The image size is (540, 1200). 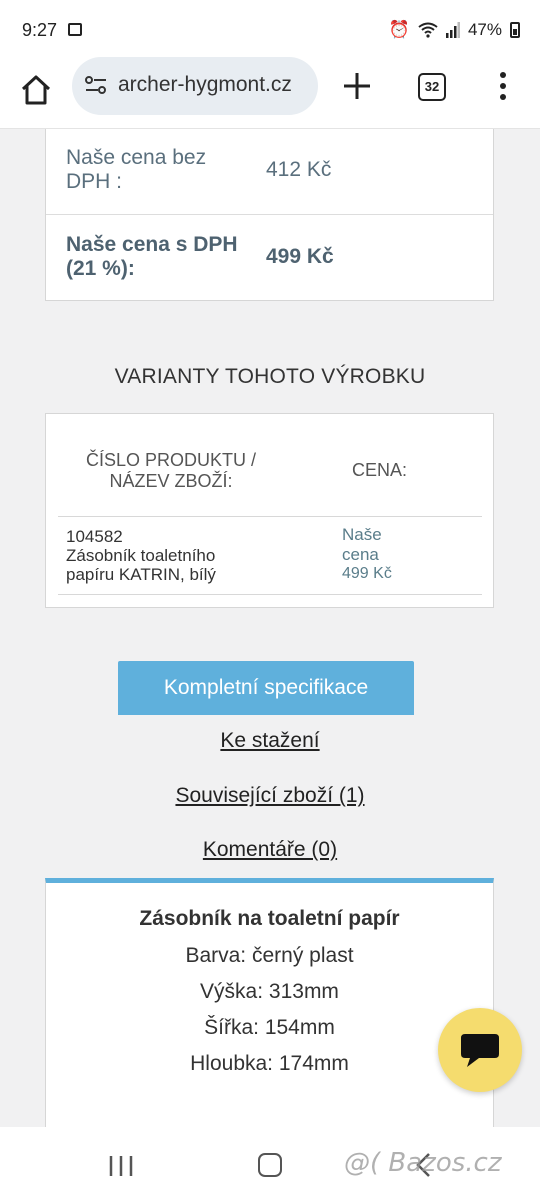 What do you see at coordinates (136, 169) in the screenshot?
I see `price-label-net: Naše cena bez DPH :` at bounding box center [136, 169].